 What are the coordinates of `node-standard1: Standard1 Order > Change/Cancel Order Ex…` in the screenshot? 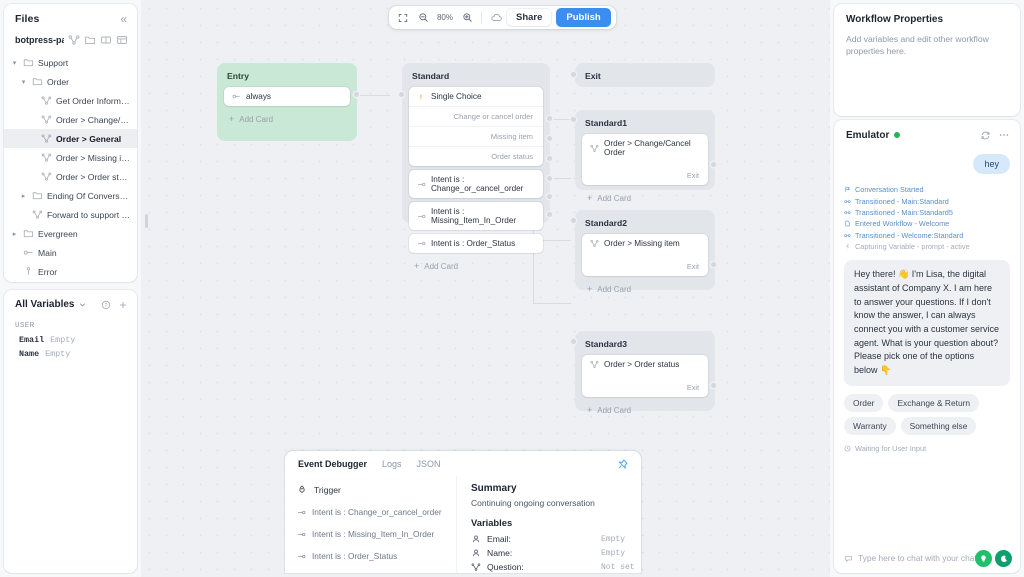 It's located at (645, 156).